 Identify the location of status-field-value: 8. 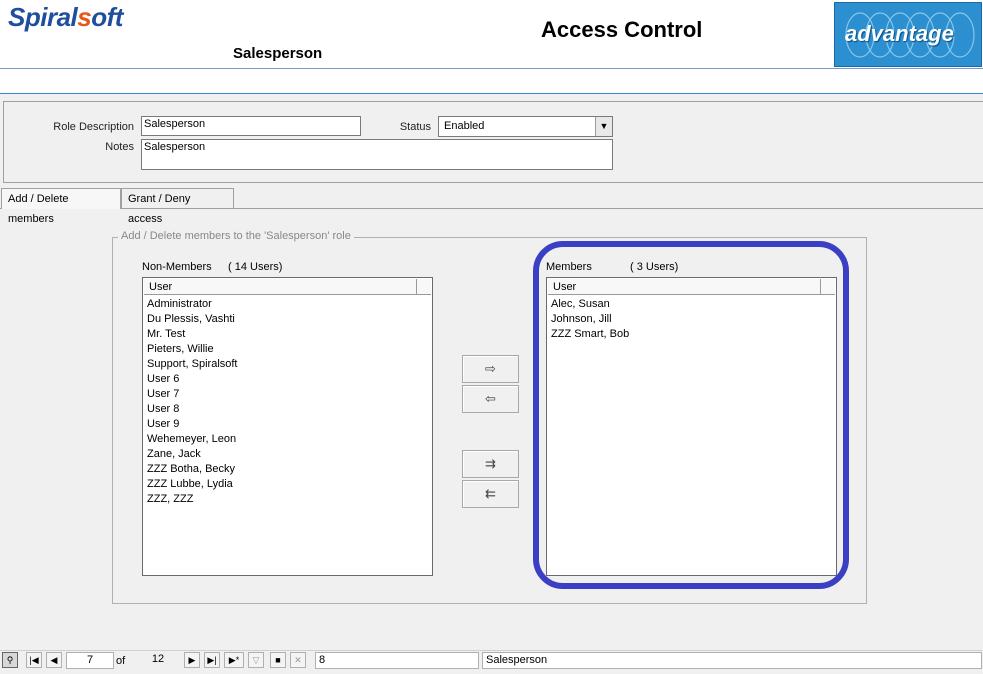
(397, 660).